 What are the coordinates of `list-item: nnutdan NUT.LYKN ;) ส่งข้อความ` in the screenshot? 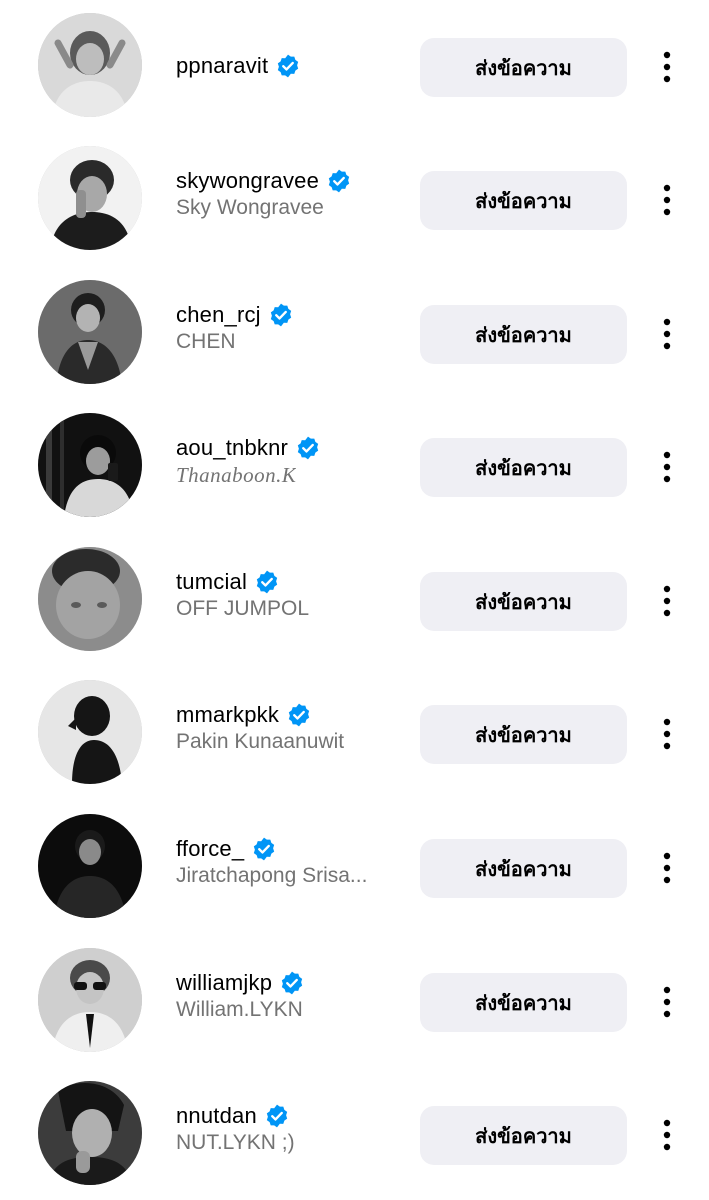 It's located at (354, 1133).